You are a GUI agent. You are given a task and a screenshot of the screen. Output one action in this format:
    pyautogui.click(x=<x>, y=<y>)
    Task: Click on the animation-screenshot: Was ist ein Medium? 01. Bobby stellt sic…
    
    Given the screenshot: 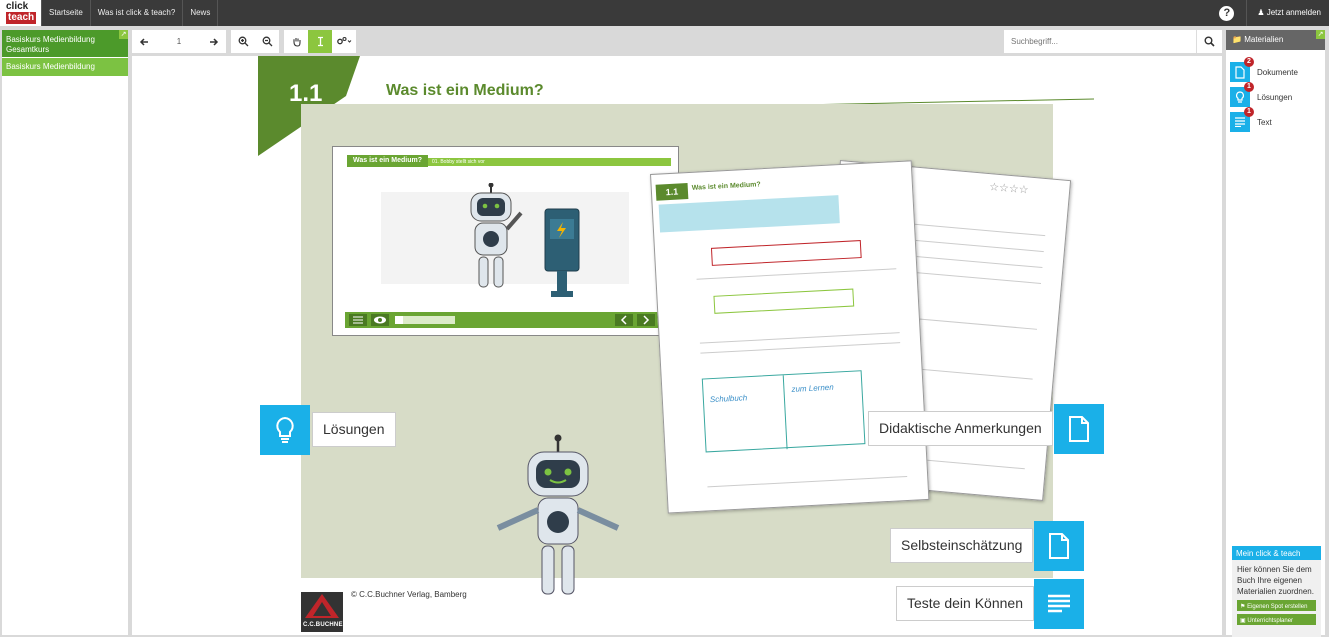 What is the action you would take?
    pyautogui.click(x=505, y=241)
    